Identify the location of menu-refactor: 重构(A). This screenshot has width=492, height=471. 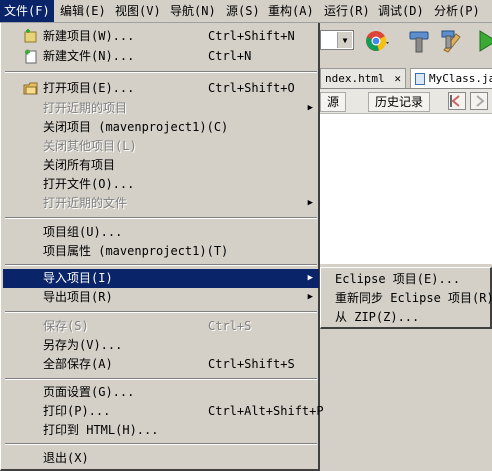
(291, 11).